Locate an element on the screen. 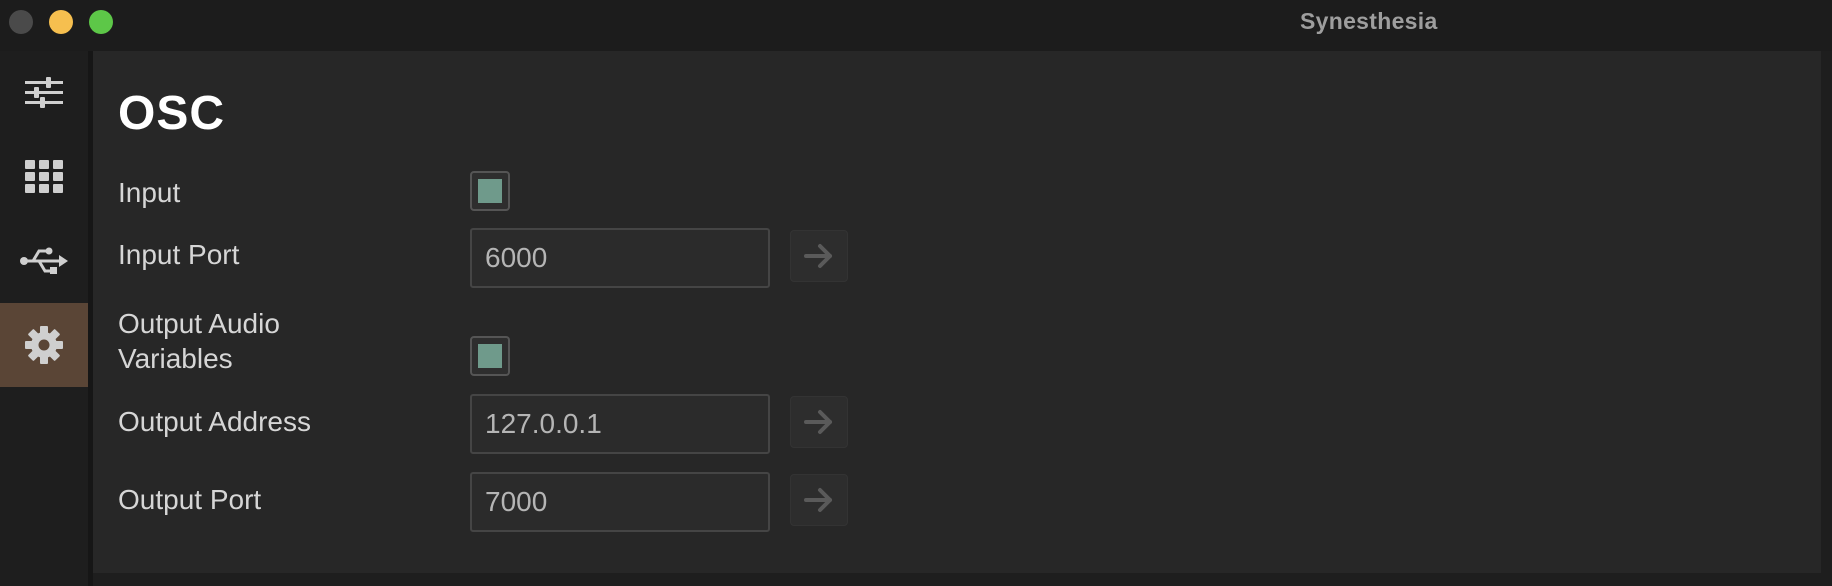 This screenshot has height=586, width=1832. grid-icon is located at coordinates (44, 176).